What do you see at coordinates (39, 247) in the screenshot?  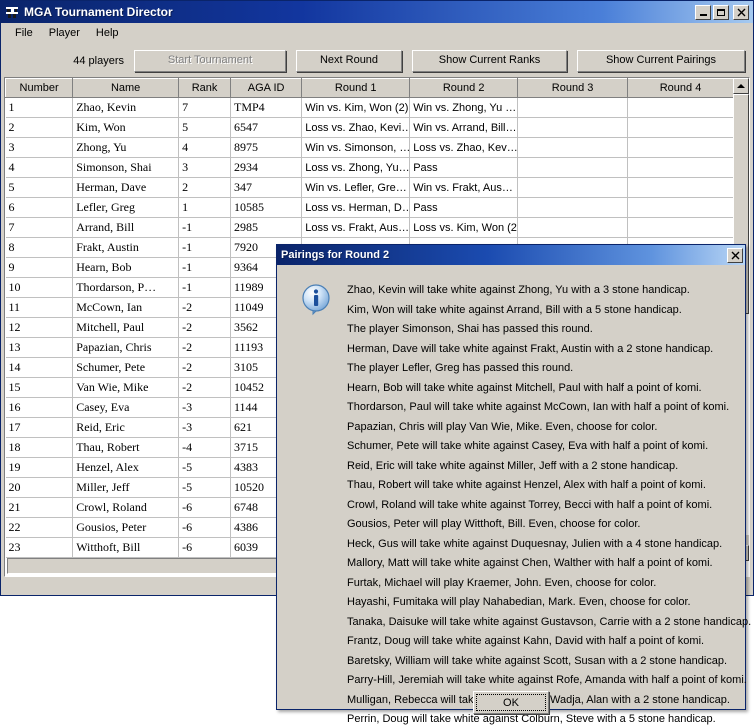 I see `cell-number: 8` at bounding box center [39, 247].